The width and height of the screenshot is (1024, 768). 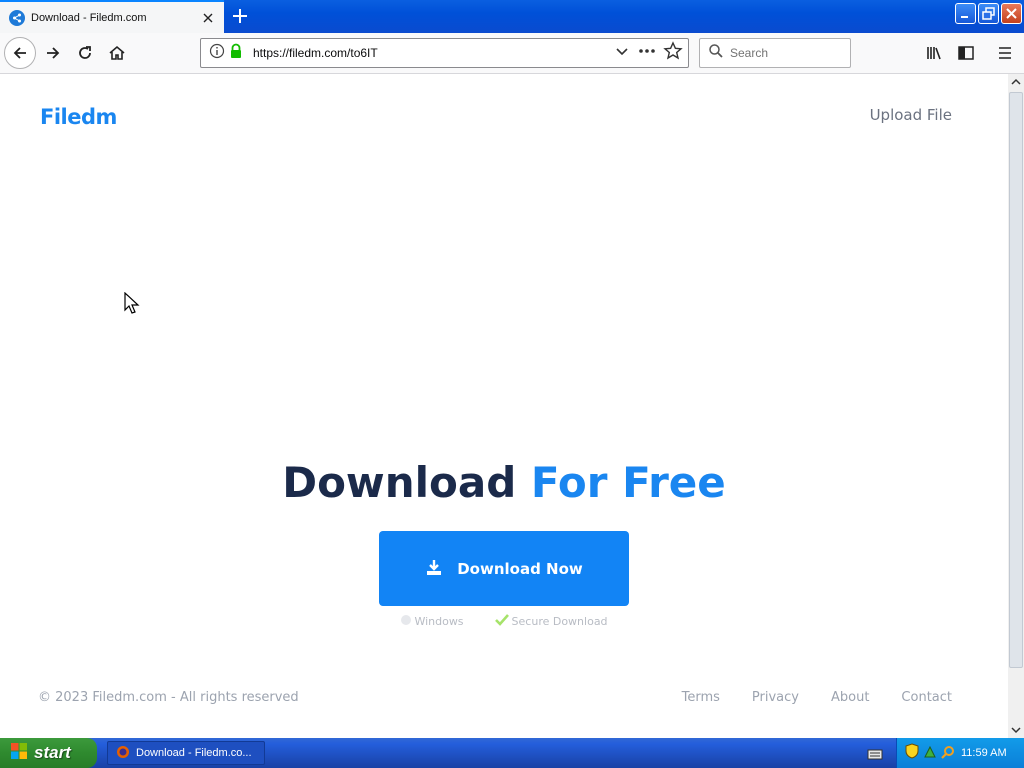 What do you see at coordinates (78, 117) in the screenshot?
I see `site-logo: Filedm` at bounding box center [78, 117].